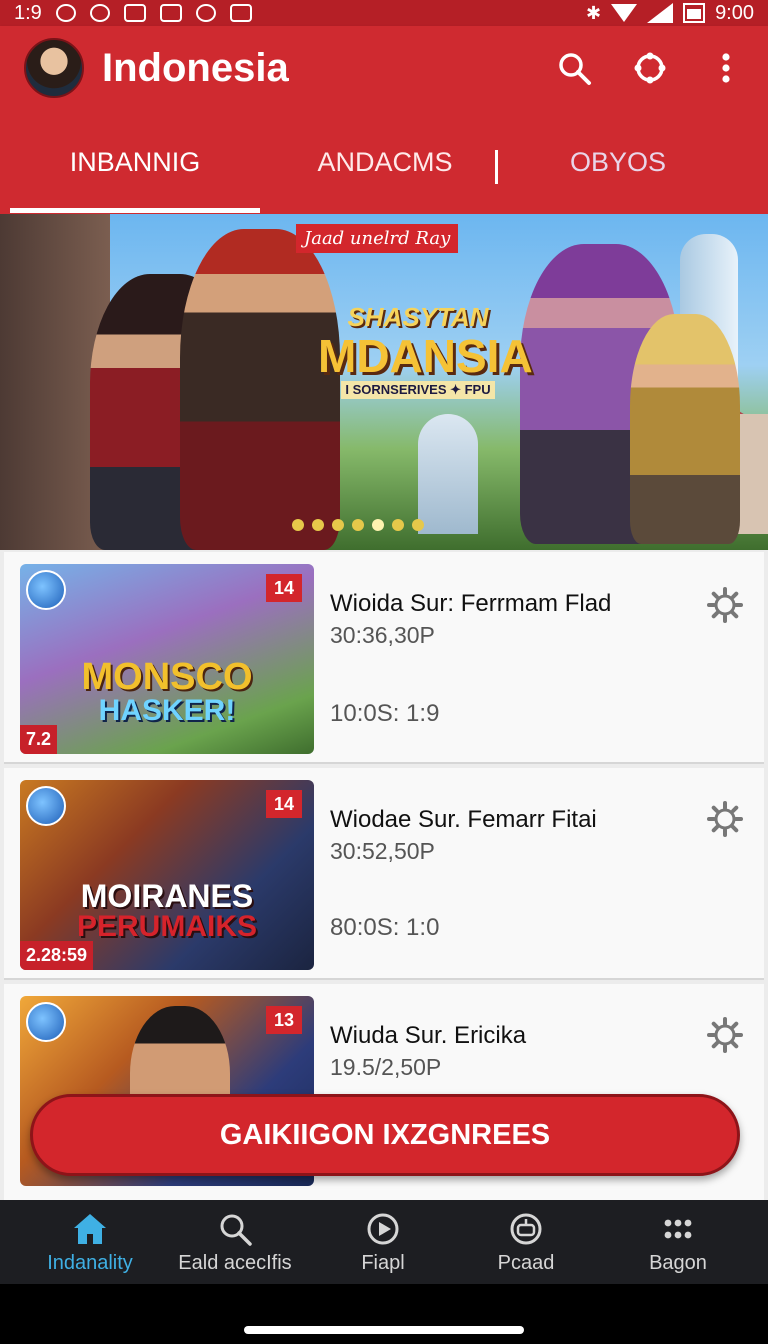 The image size is (768, 1344). Describe the element at coordinates (678, 1228) in the screenshot. I see `grid-icon` at that location.